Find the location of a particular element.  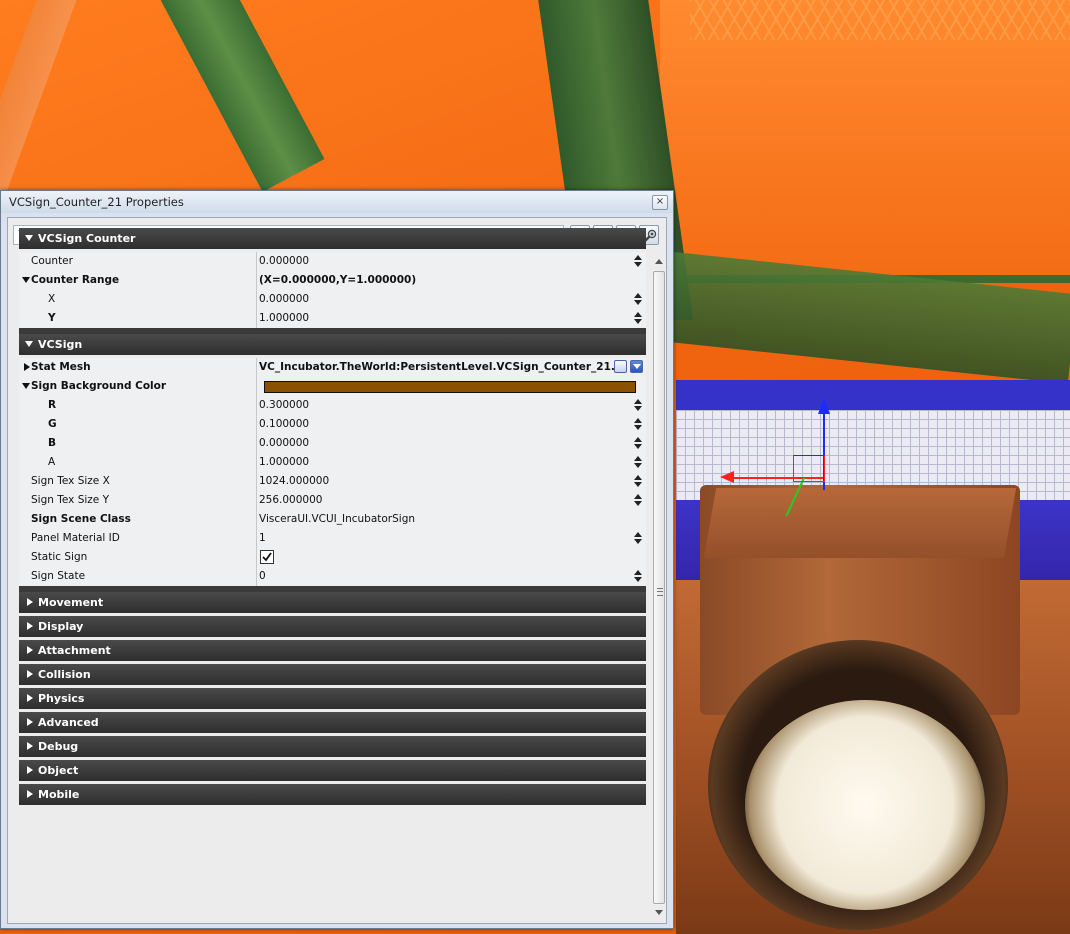

property-row-g: G 0.100000 is located at coordinates (332, 424).